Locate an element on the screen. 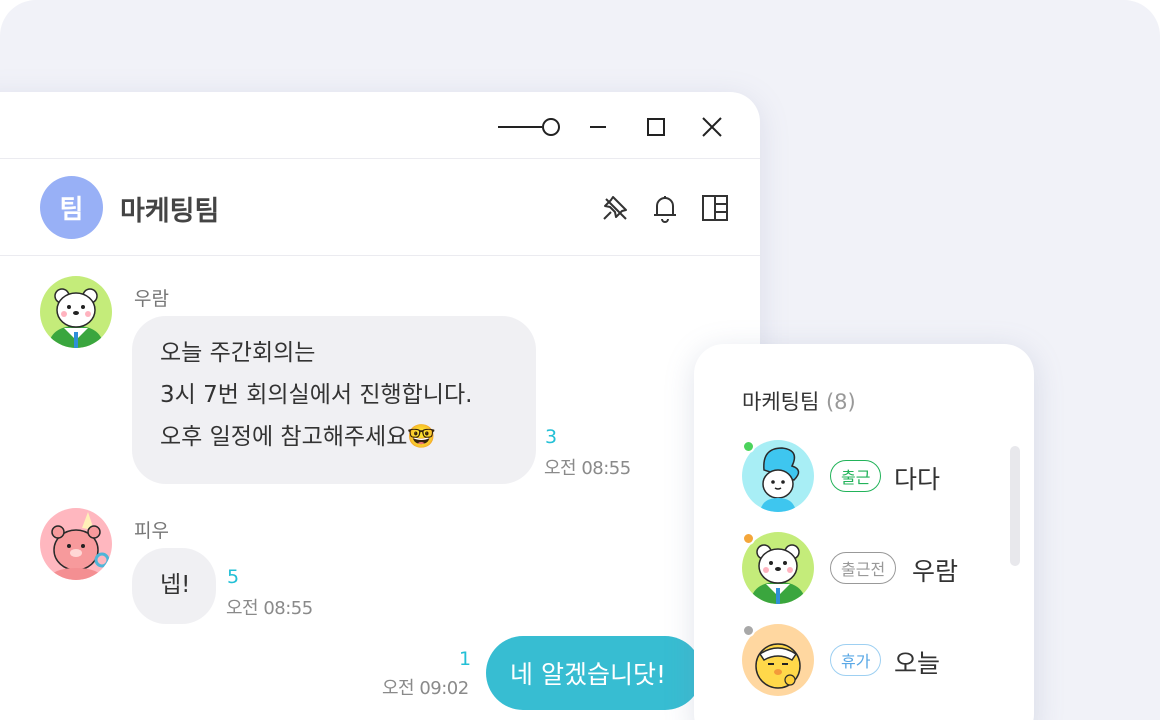 The width and height of the screenshot is (1160, 720). status-badge: 휴가 is located at coordinates (856, 660).